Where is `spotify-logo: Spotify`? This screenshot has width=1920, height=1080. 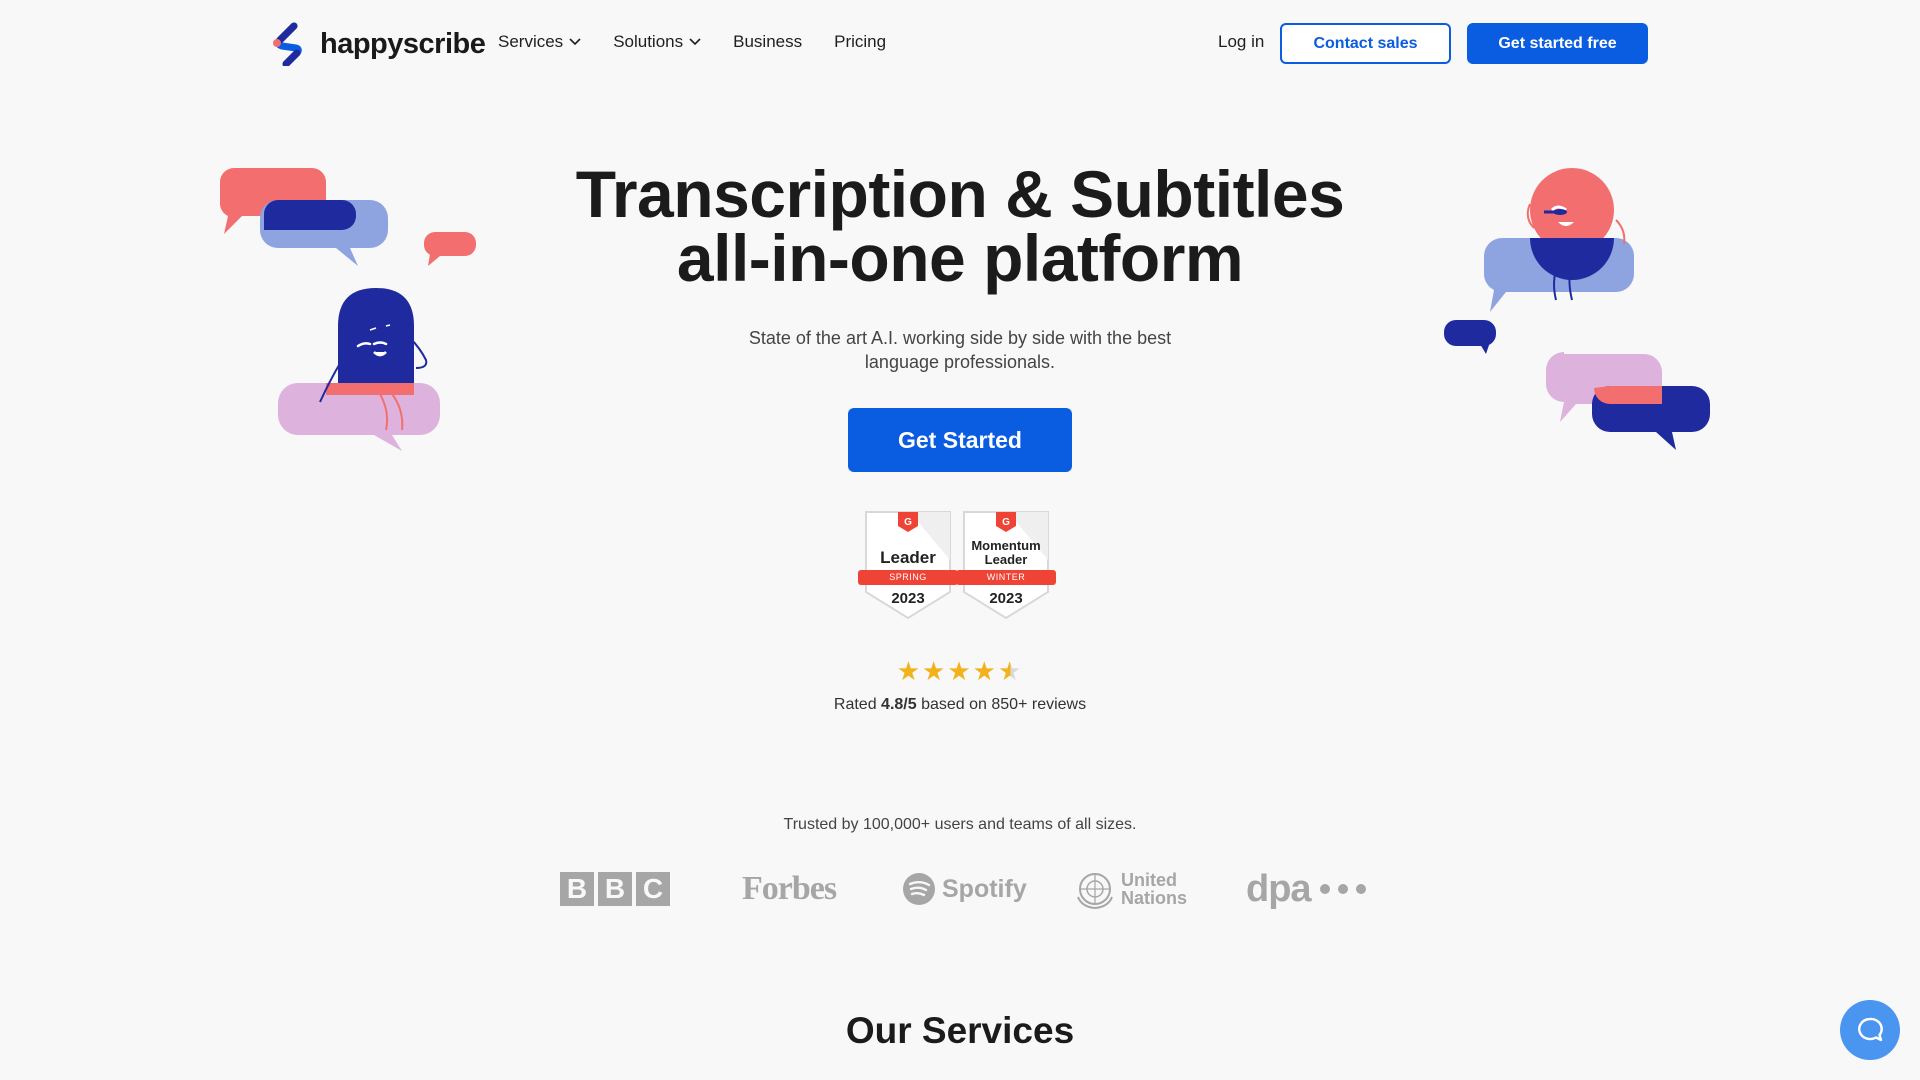
spotify-logo: Spotify is located at coordinates (964, 889).